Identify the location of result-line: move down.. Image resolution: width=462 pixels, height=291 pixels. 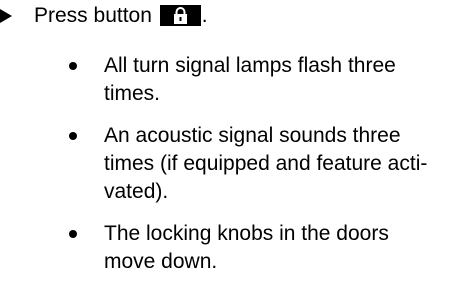
(161, 261).